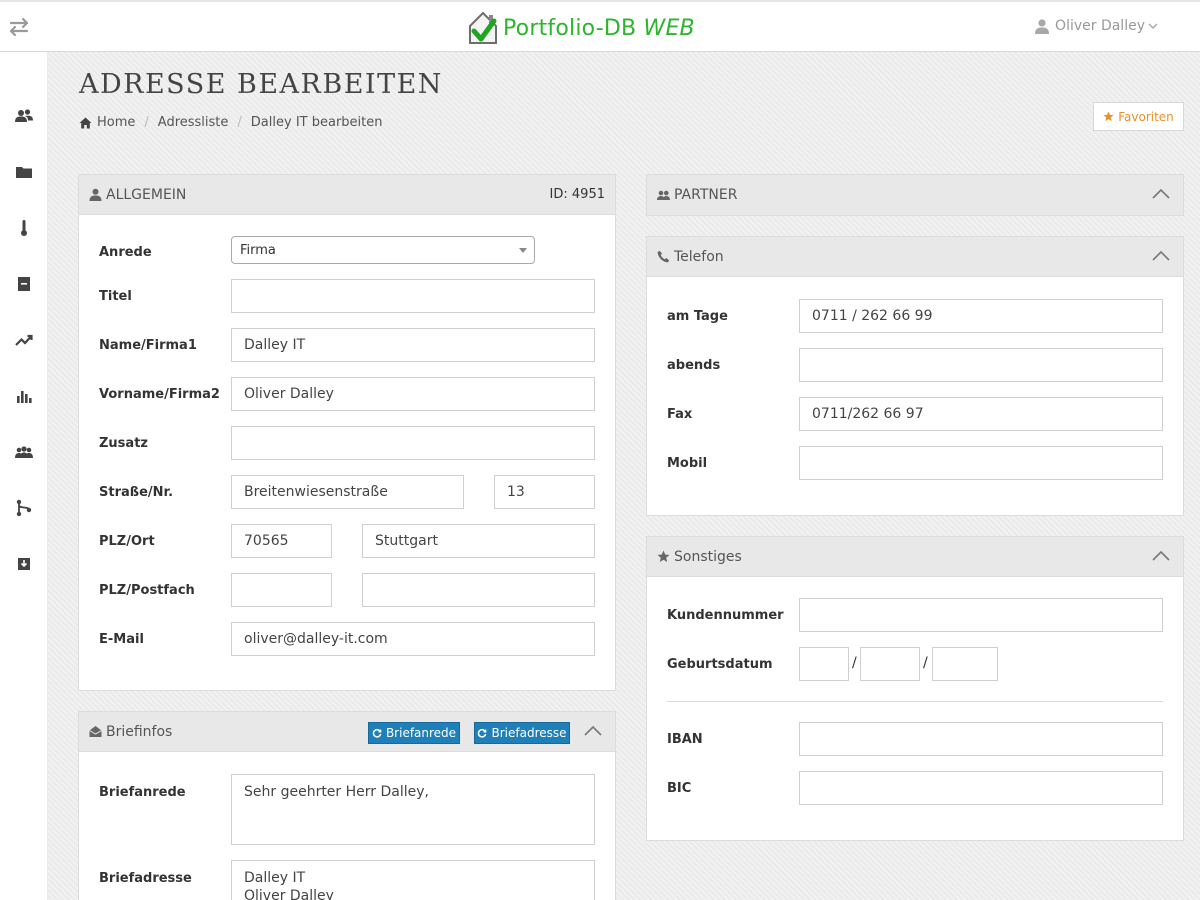  Describe the element at coordinates (981, 739) in the screenshot. I see `iban-input` at that location.